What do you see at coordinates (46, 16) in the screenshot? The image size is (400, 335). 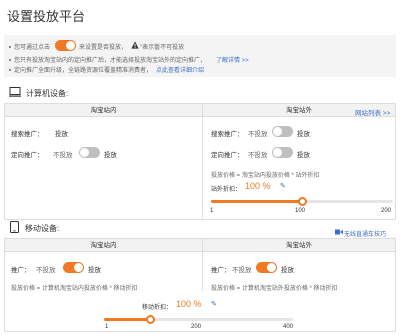 I see `page-title: 设置投放平台` at bounding box center [46, 16].